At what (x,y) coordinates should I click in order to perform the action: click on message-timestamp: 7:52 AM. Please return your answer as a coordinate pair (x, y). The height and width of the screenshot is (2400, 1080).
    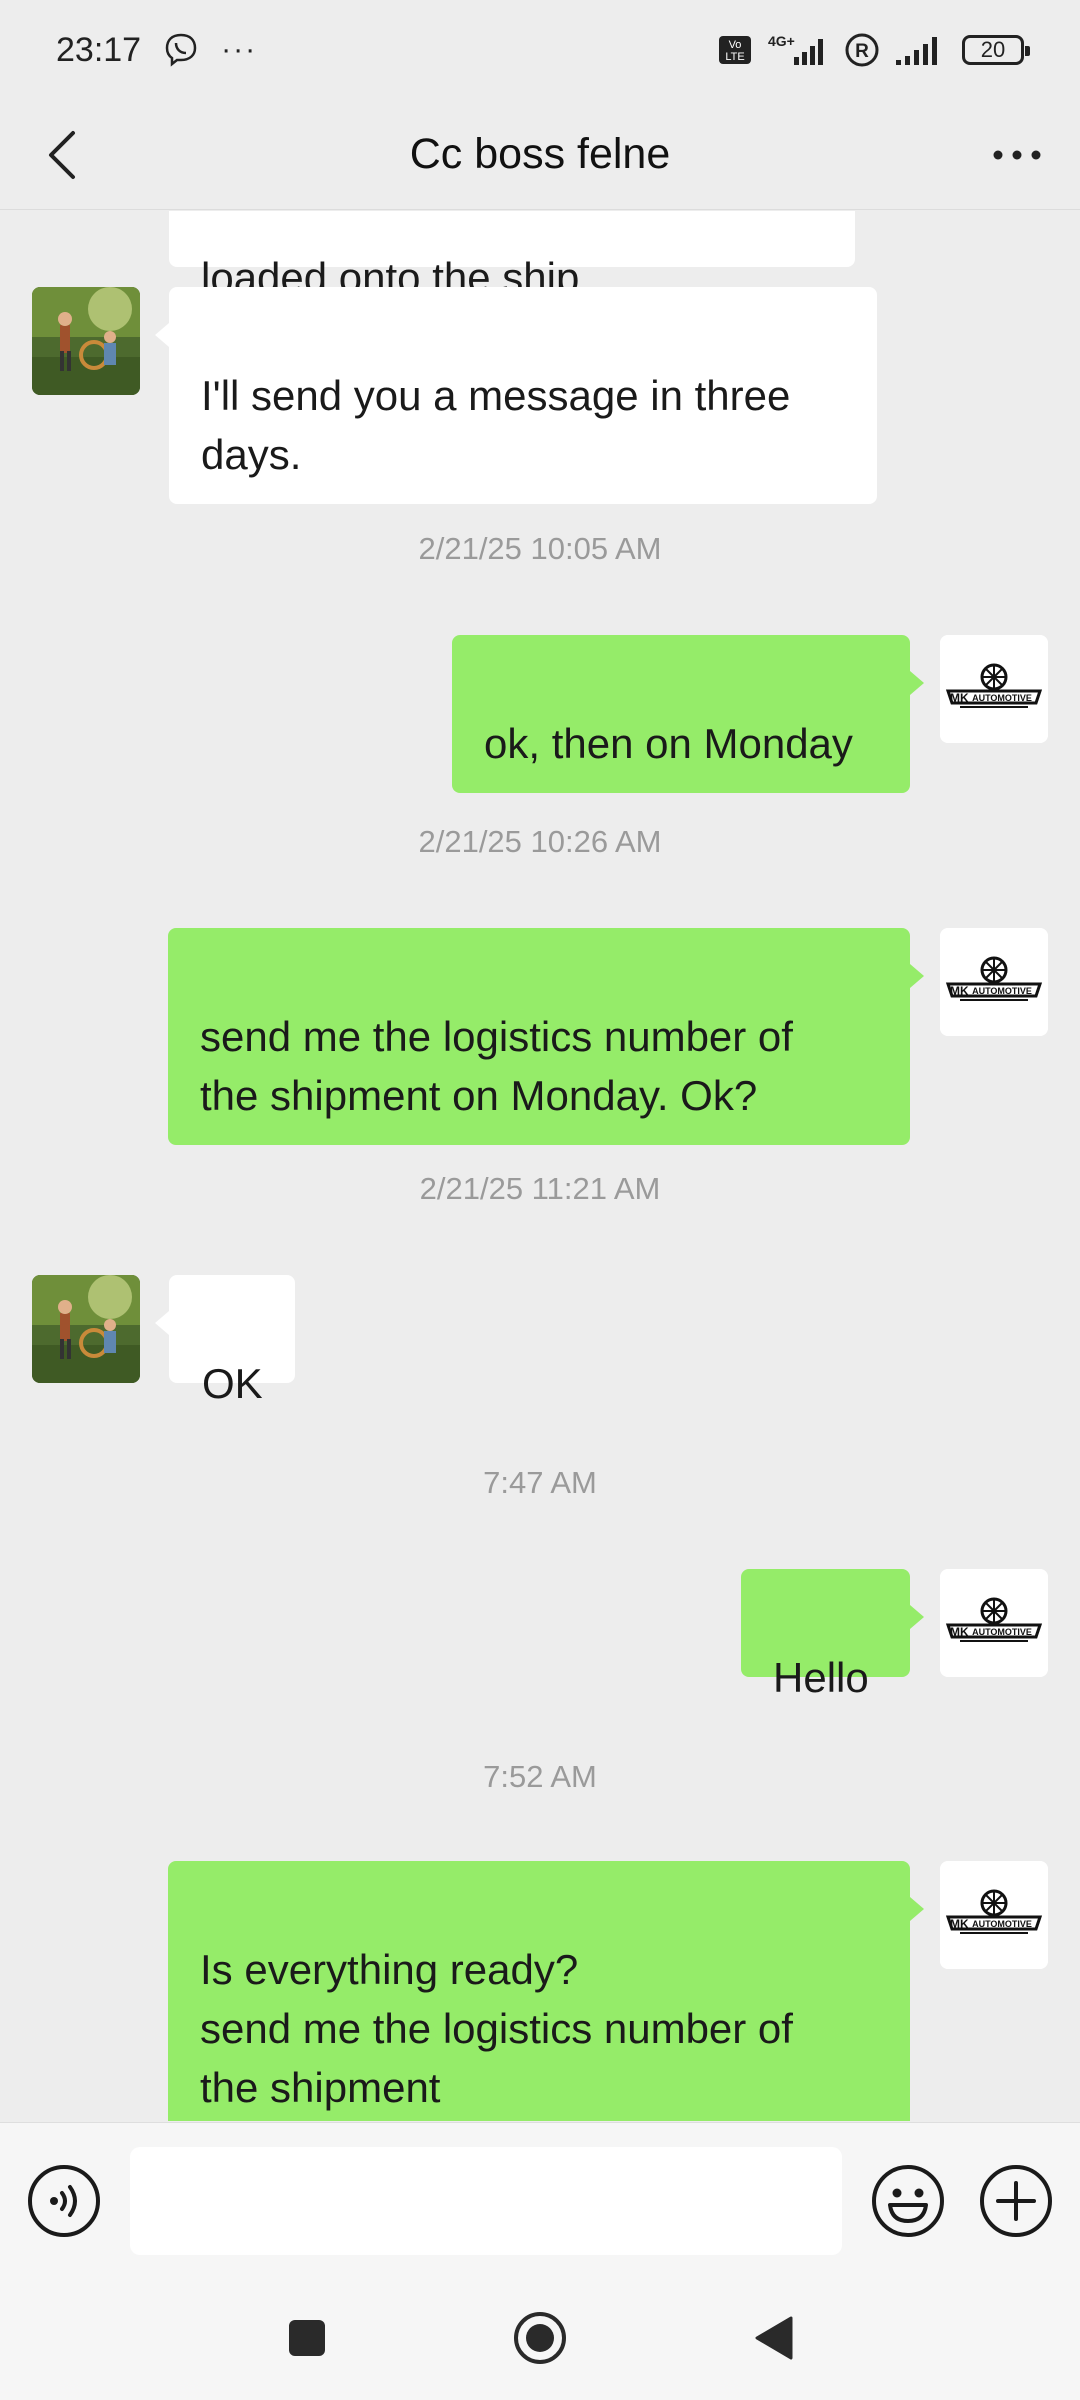
    Looking at the image, I should click on (540, 1776).